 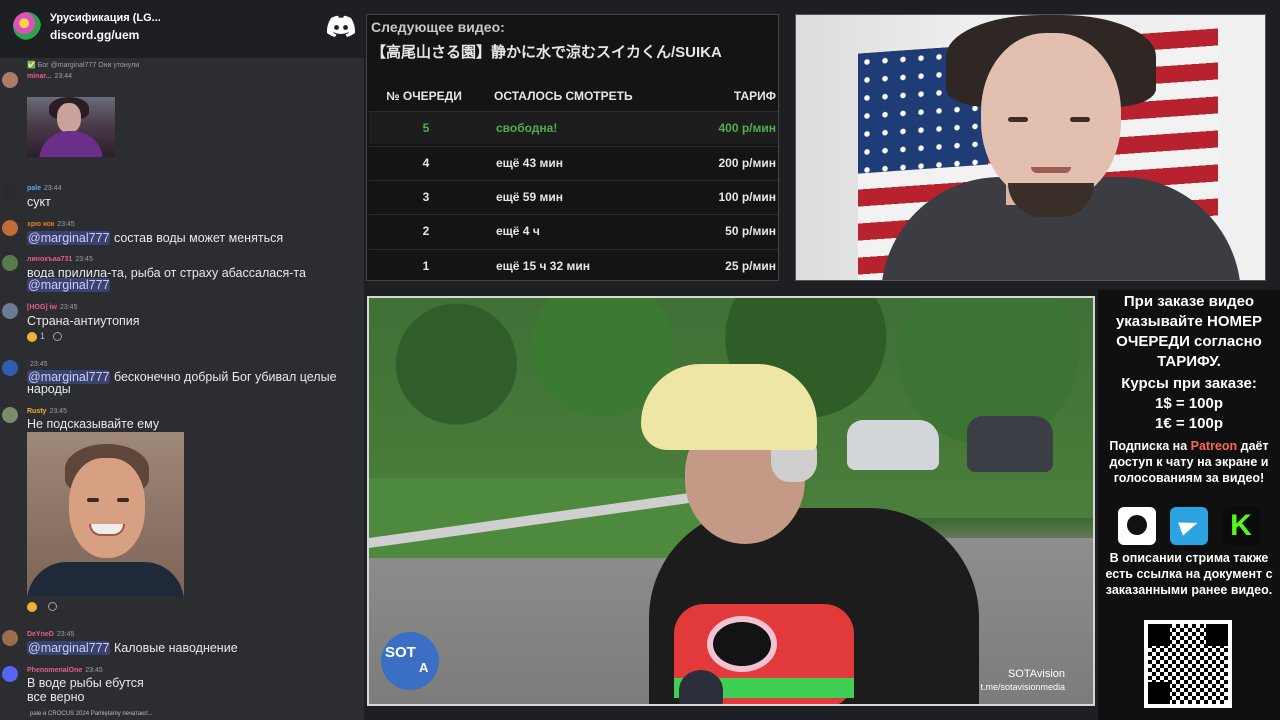 What do you see at coordinates (529, 163) in the screenshot?
I see `queue-time-left: ещё 43 мин` at bounding box center [529, 163].